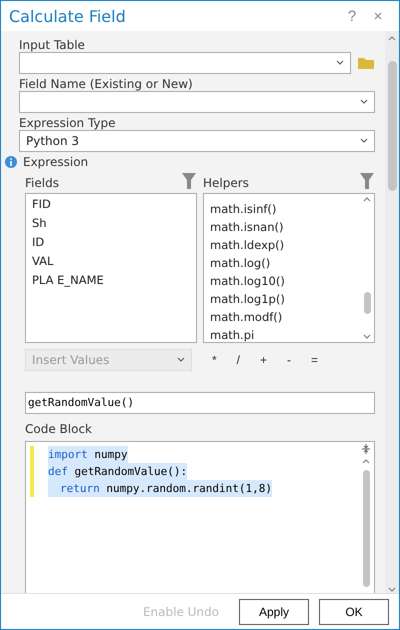 The height and width of the screenshot is (630, 400). What do you see at coordinates (185, 63) in the screenshot?
I see `input-table-dropdown` at bounding box center [185, 63].